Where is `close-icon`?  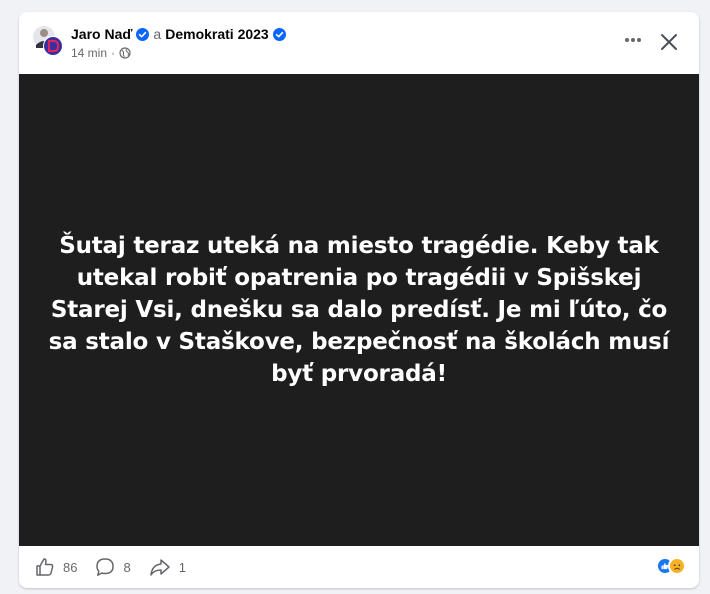 close-icon is located at coordinates (669, 42).